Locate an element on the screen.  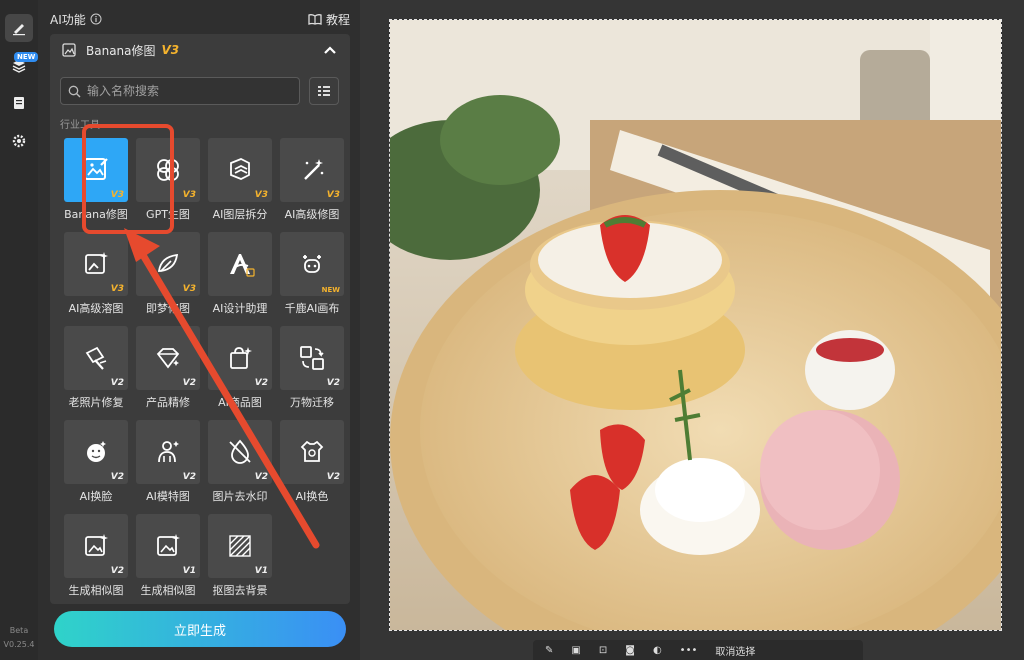
brush-icon: ✎ is located at coordinates (549, 650).